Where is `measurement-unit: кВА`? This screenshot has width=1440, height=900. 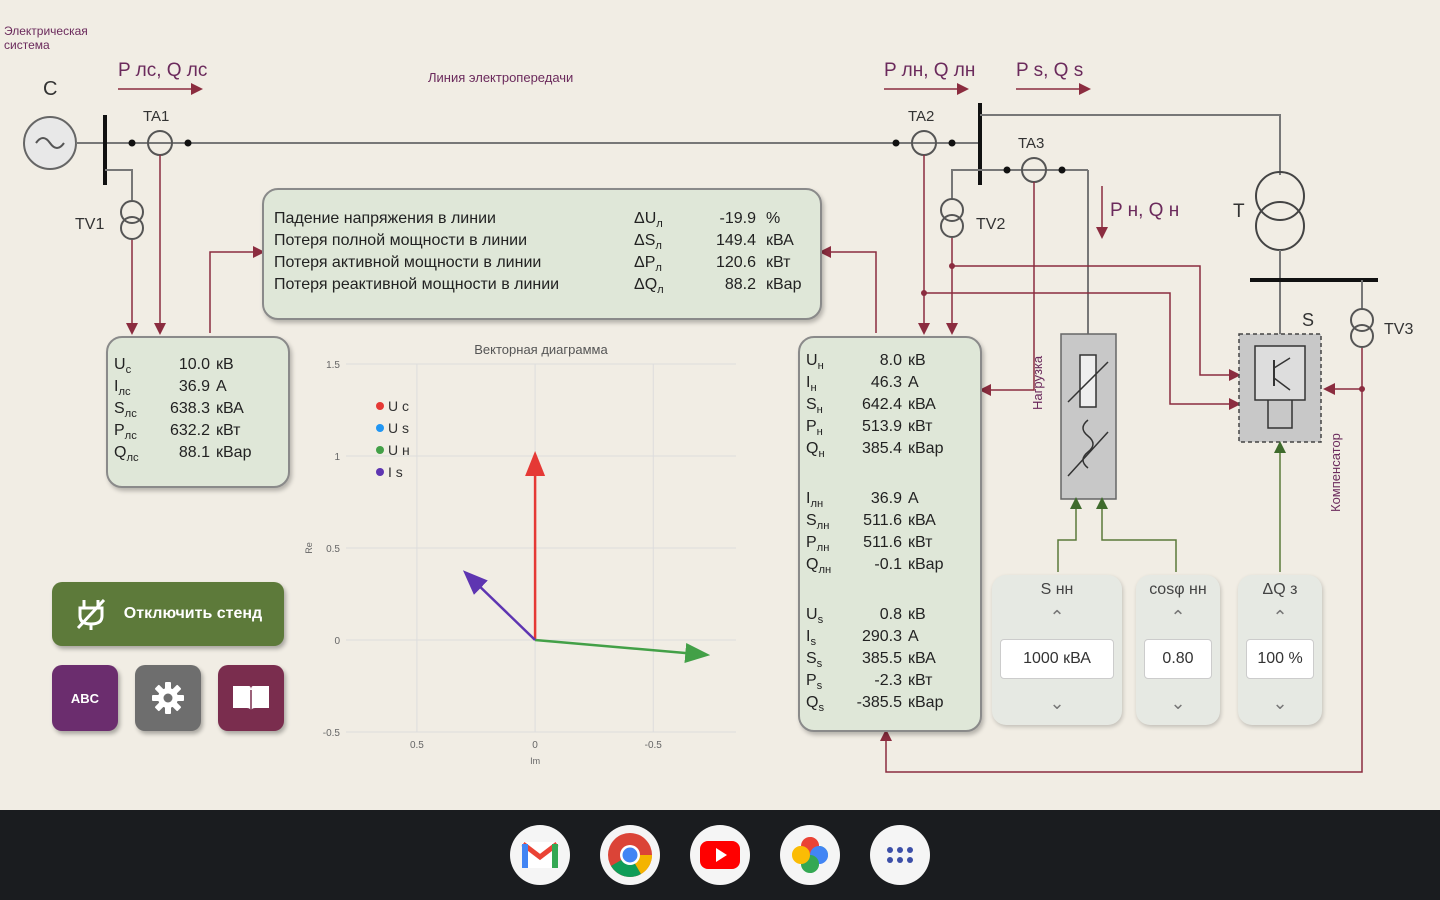
measurement-unit: кВА is located at coordinates (922, 520).